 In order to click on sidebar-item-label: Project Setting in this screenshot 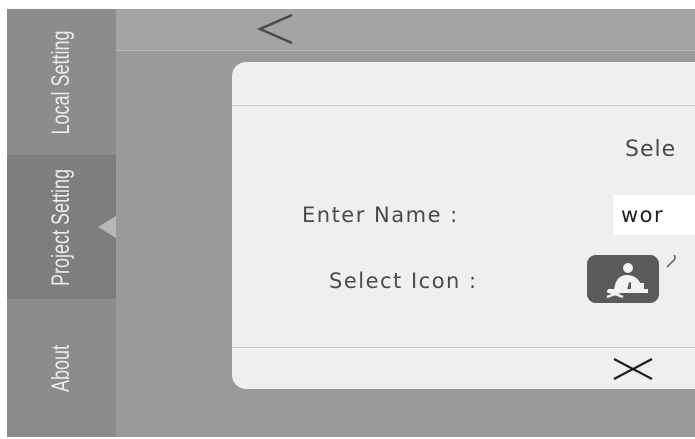, I will do `click(61, 227)`.